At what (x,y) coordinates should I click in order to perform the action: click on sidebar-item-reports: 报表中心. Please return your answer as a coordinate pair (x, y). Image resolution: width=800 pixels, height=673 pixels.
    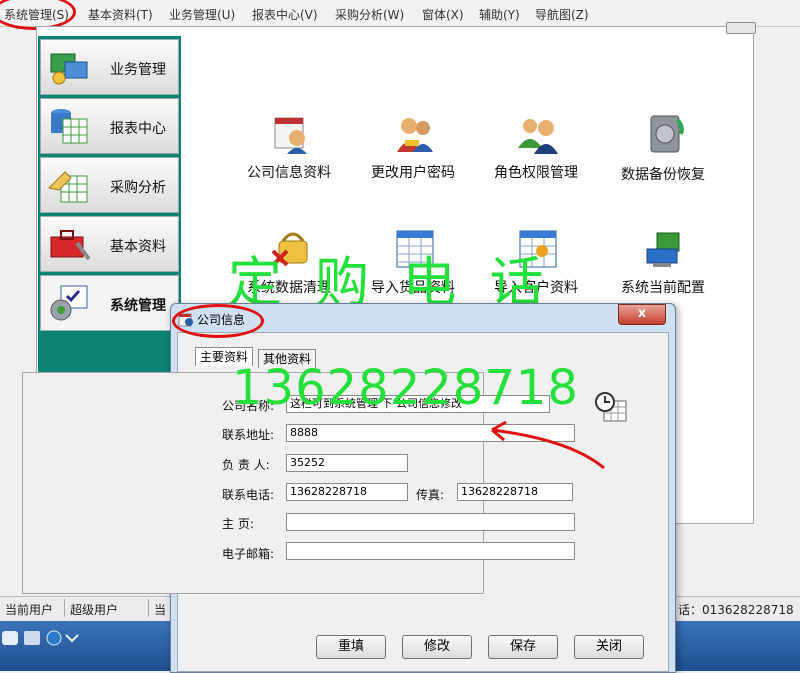
    Looking at the image, I should click on (109, 126).